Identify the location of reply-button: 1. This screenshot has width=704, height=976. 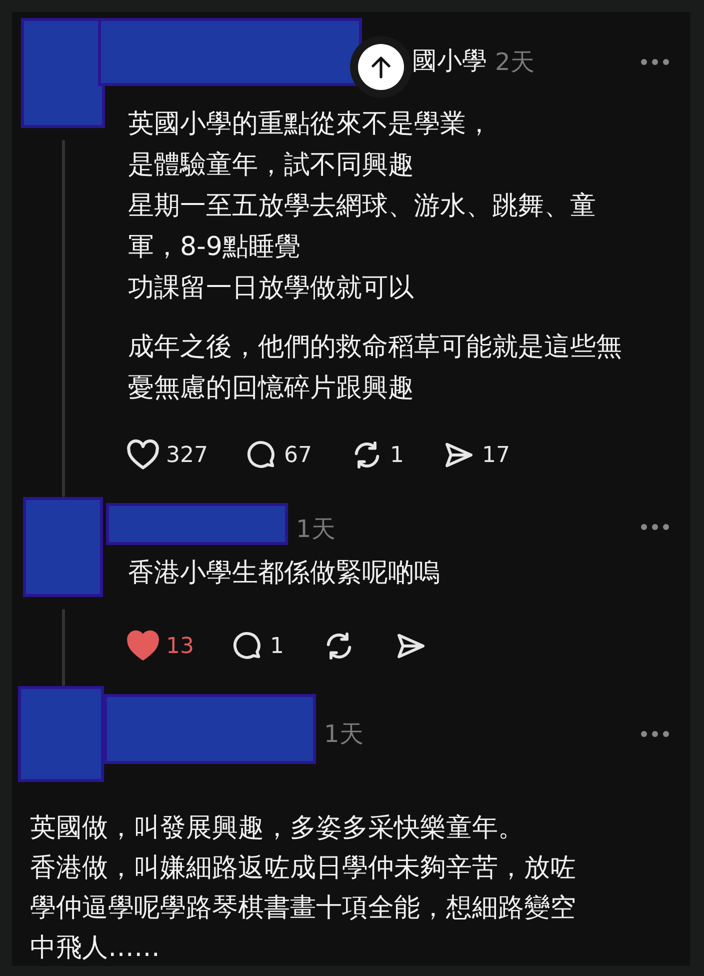
(258, 646).